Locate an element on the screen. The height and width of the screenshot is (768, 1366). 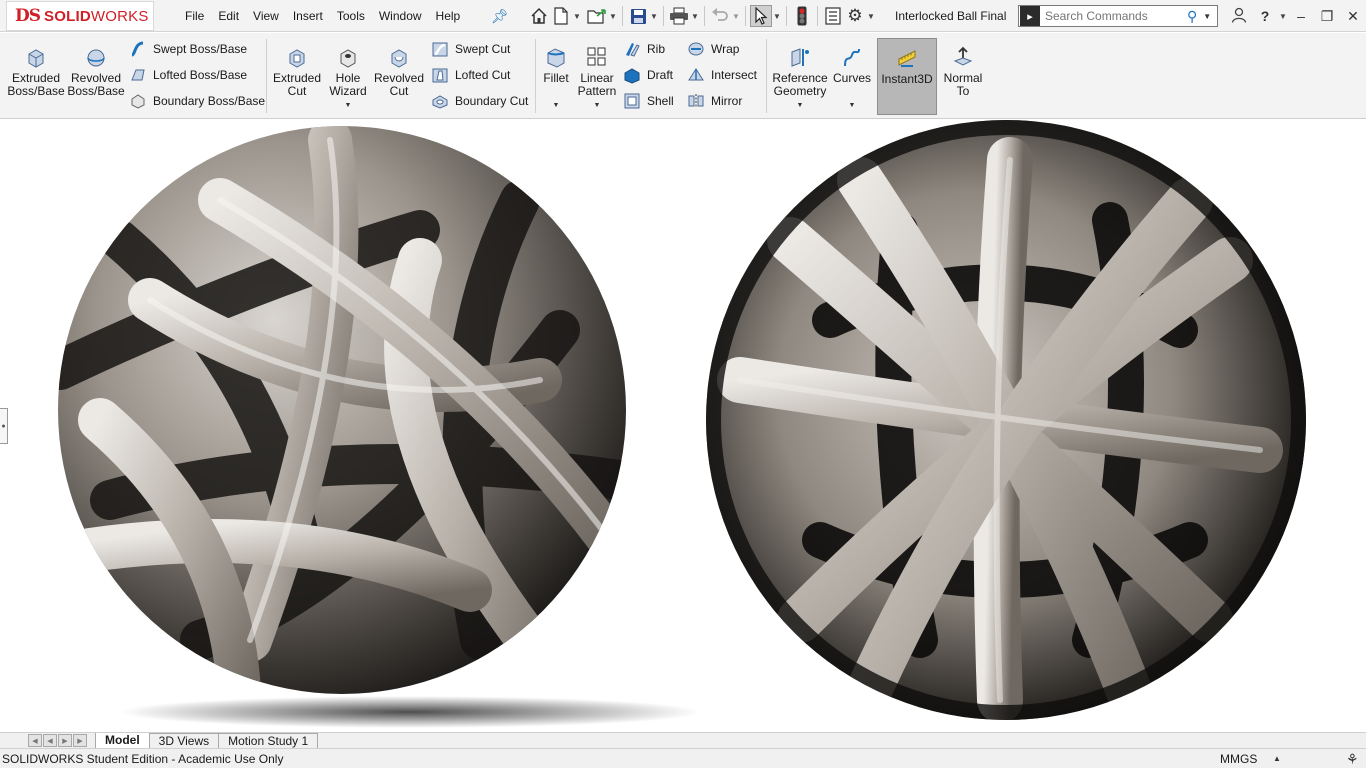
rib-icon is located at coordinates (632, 49).